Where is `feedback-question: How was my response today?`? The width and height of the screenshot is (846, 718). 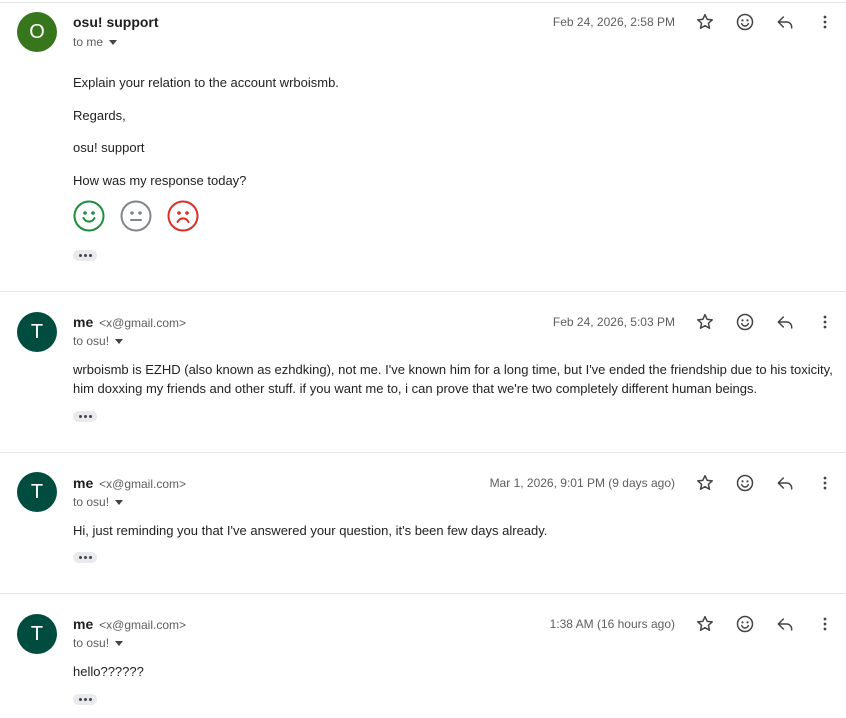
feedback-question: How was my response today? is located at coordinates (160, 180).